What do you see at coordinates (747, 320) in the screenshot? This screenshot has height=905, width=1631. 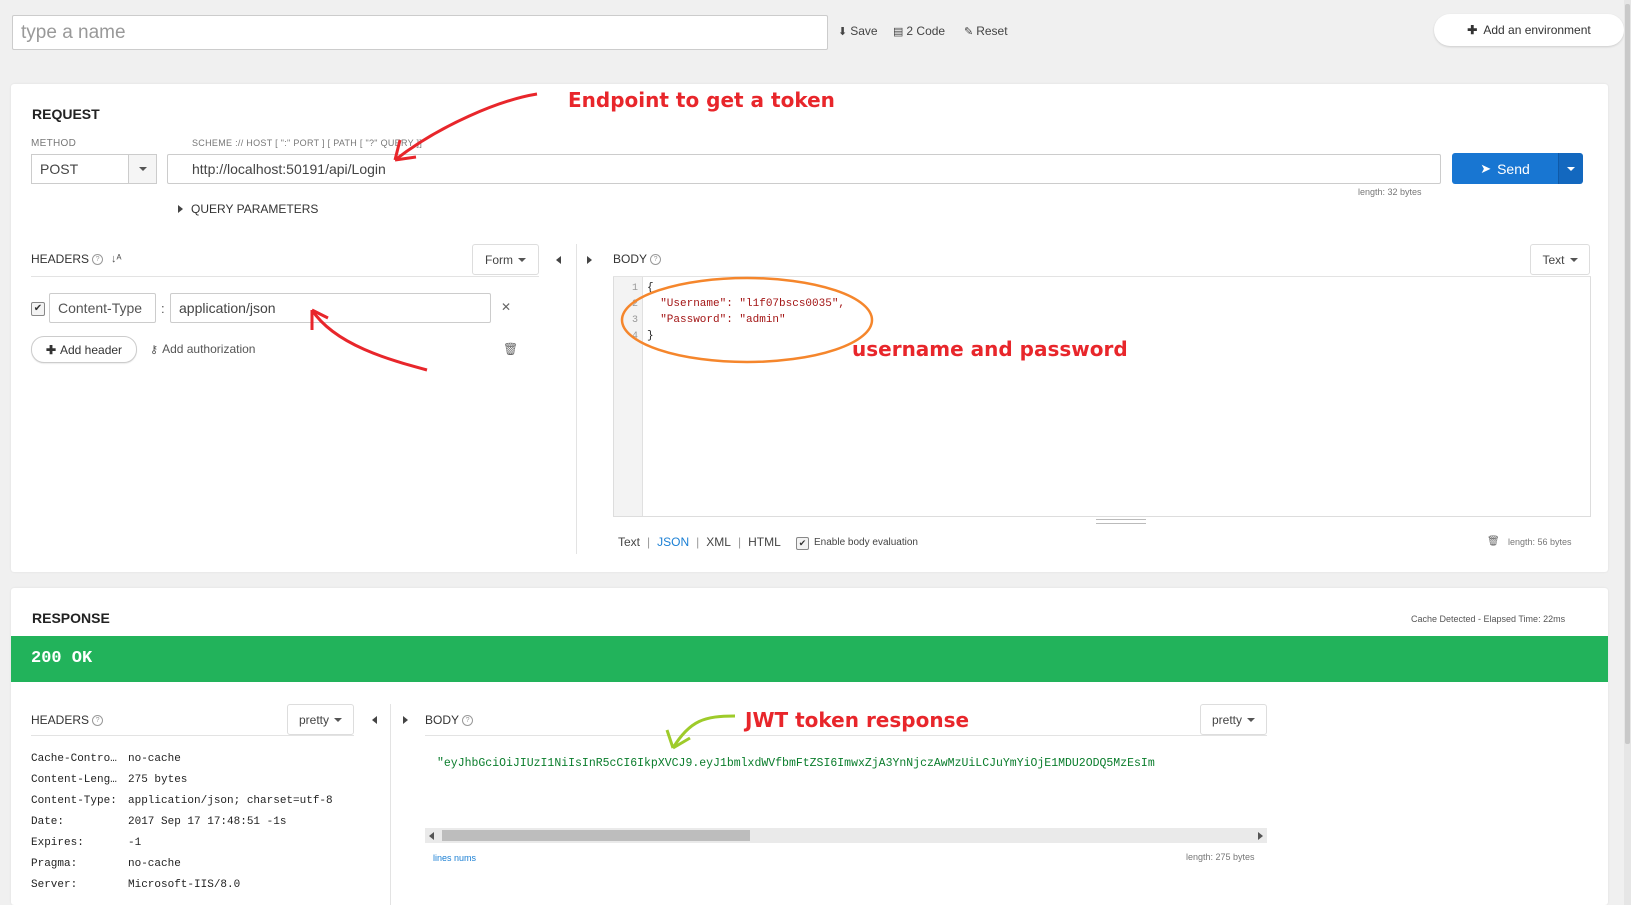 I see `credentials-highlight` at bounding box center [747, 320].